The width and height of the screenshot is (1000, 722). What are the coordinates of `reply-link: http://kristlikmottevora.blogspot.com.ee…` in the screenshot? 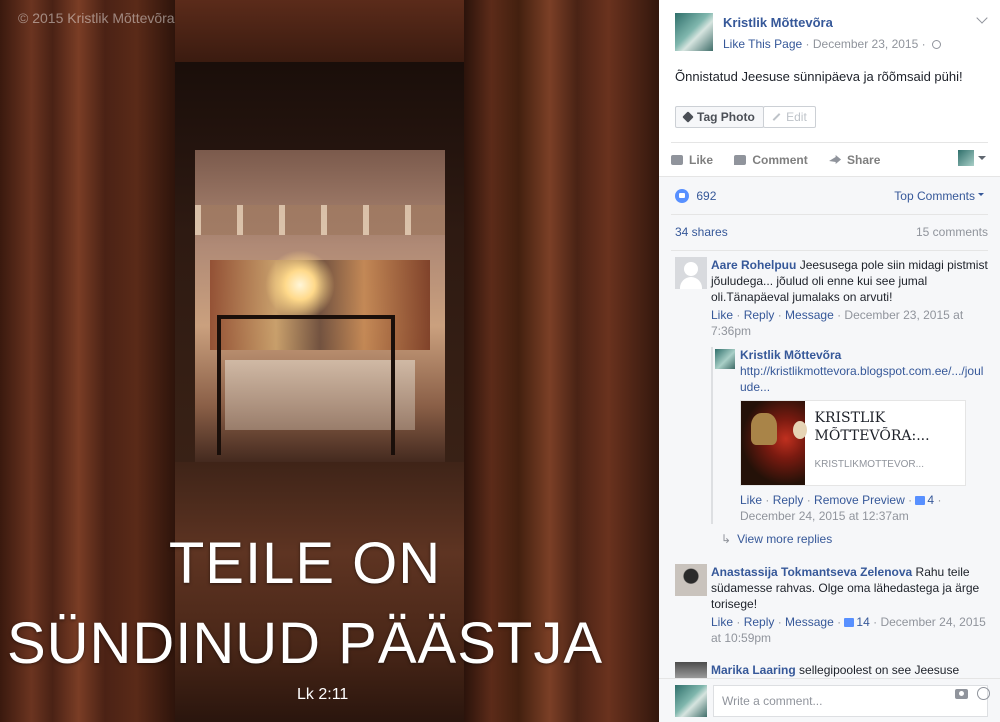 It's located at (864, 379).